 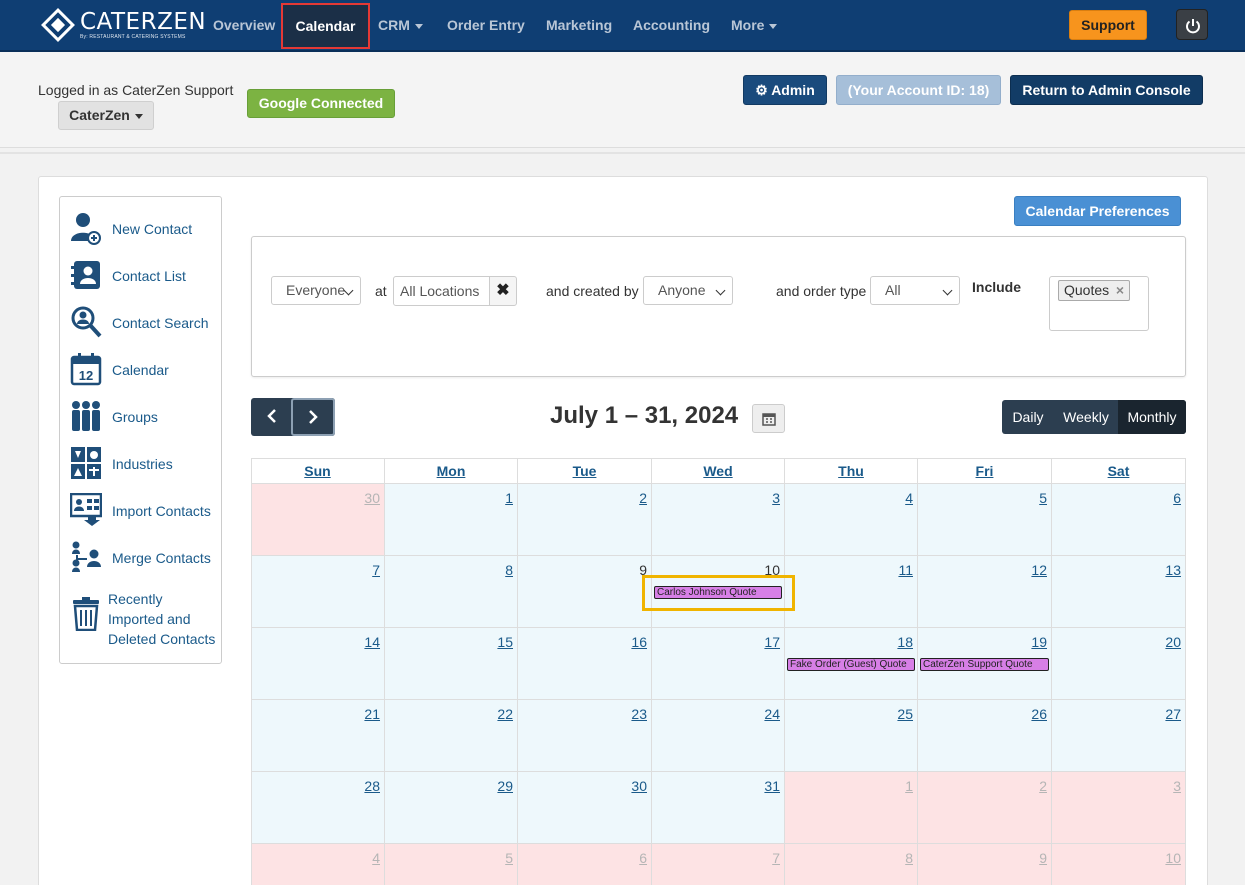 What do you see at coordinates (1119, 471) in the screenshot?
I see `weekday-header-sat: Sat` at bounding box center [1119, 471].